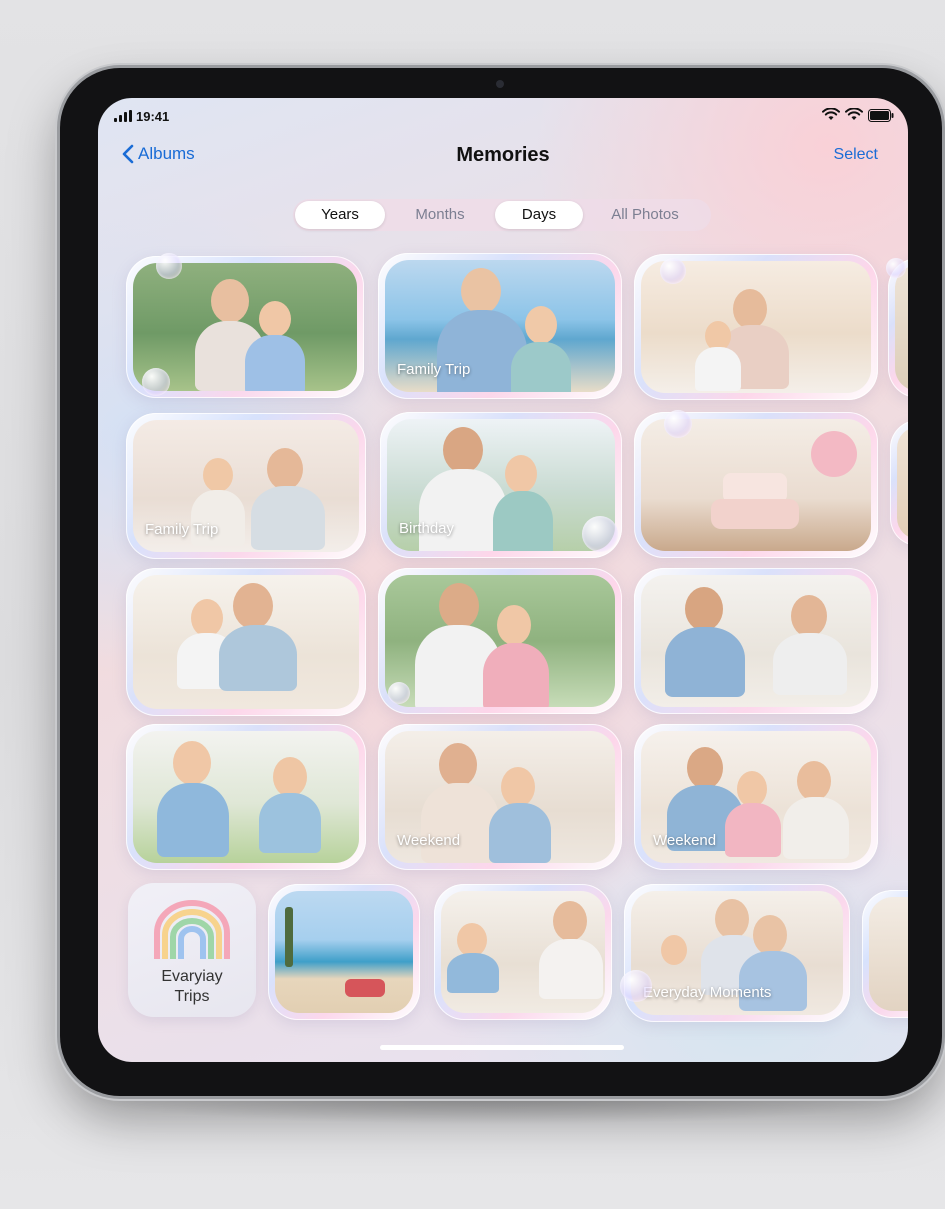 The image size is (945, 1209). What do you see at coordinates (289, 937) in the screenshot?
I see `palm-tree` at bounding box center [289, 937].